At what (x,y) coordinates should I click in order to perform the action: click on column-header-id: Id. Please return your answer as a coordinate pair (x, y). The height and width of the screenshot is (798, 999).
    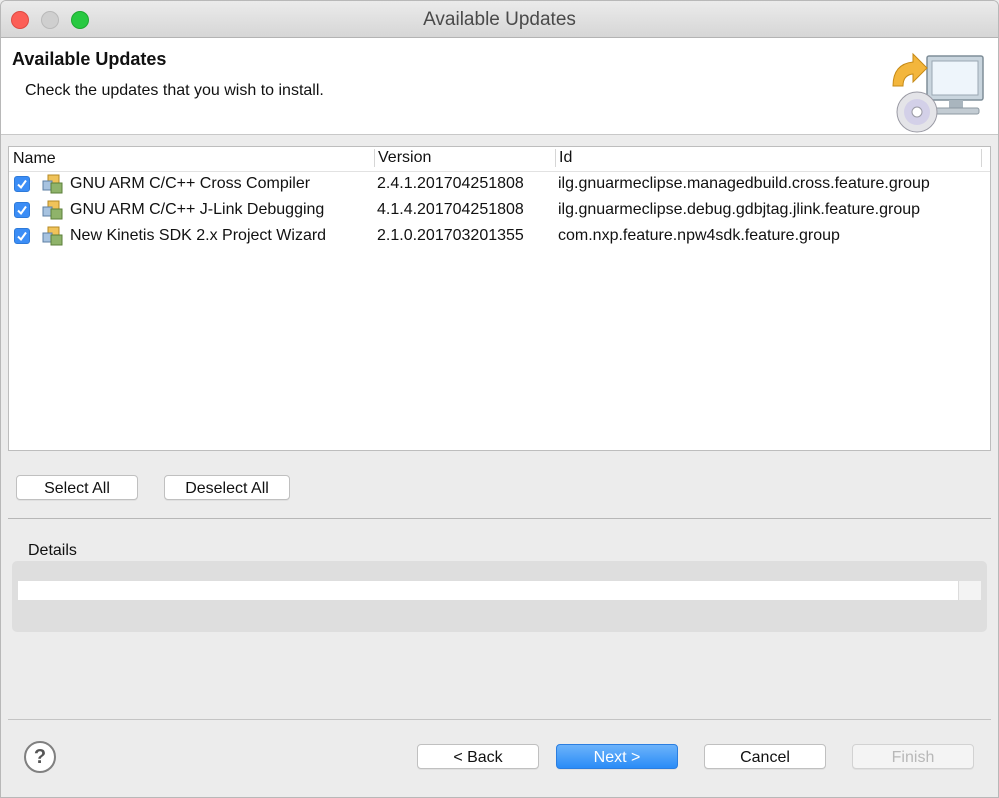
    Looking at the image, I should click on (563, 158).